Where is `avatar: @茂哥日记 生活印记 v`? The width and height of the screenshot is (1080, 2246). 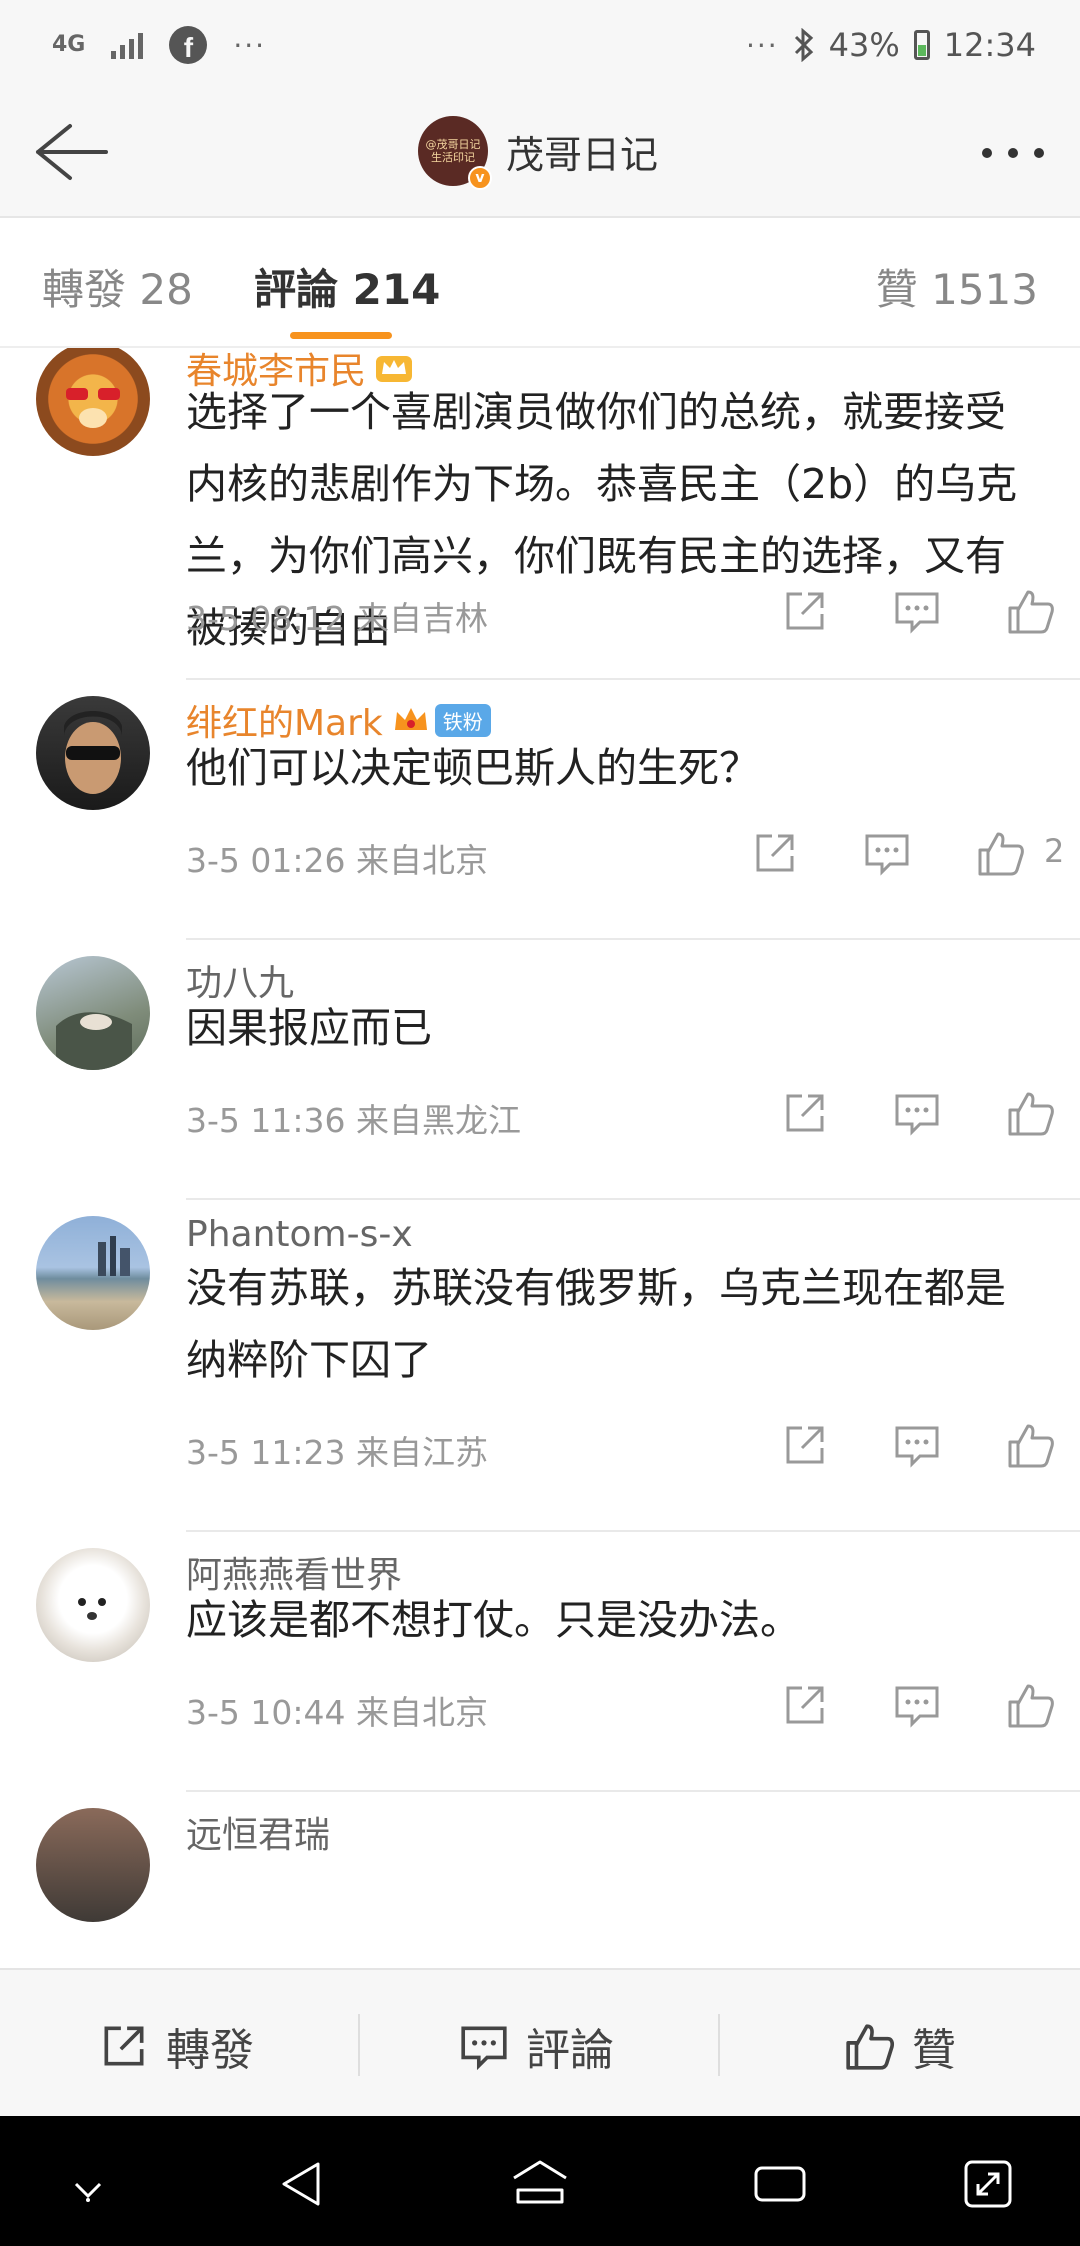 avatar: @茂哥日记 生活印记 v is located at coordinates (455, 153).